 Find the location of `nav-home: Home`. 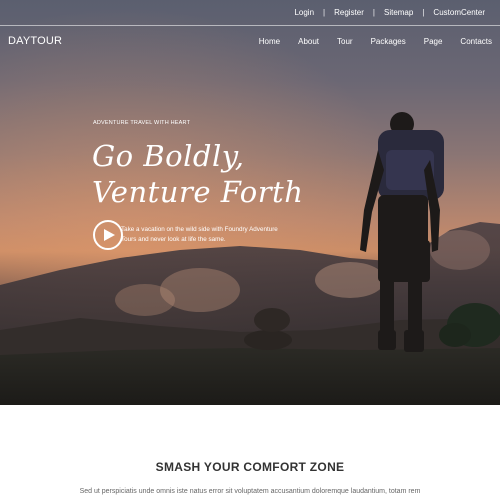

nav-home: Home is located at coordinates (269, 41).